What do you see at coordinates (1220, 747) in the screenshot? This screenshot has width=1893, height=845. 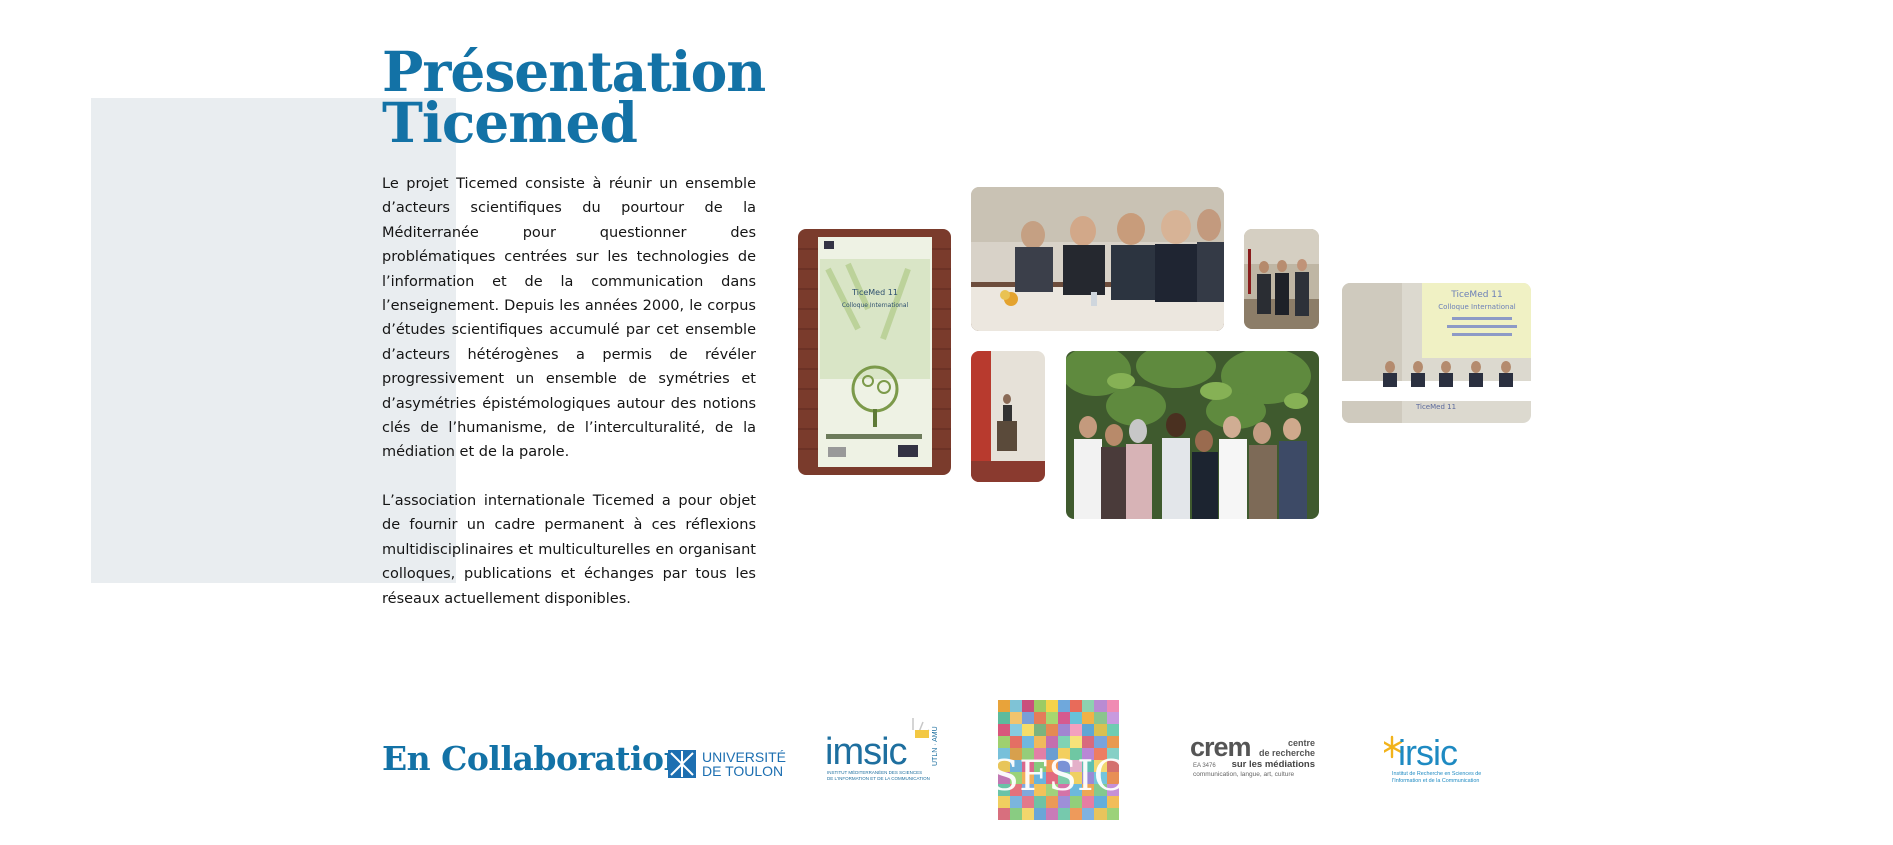 I see `crem-name: crem` at bounding box center [1220, 747].